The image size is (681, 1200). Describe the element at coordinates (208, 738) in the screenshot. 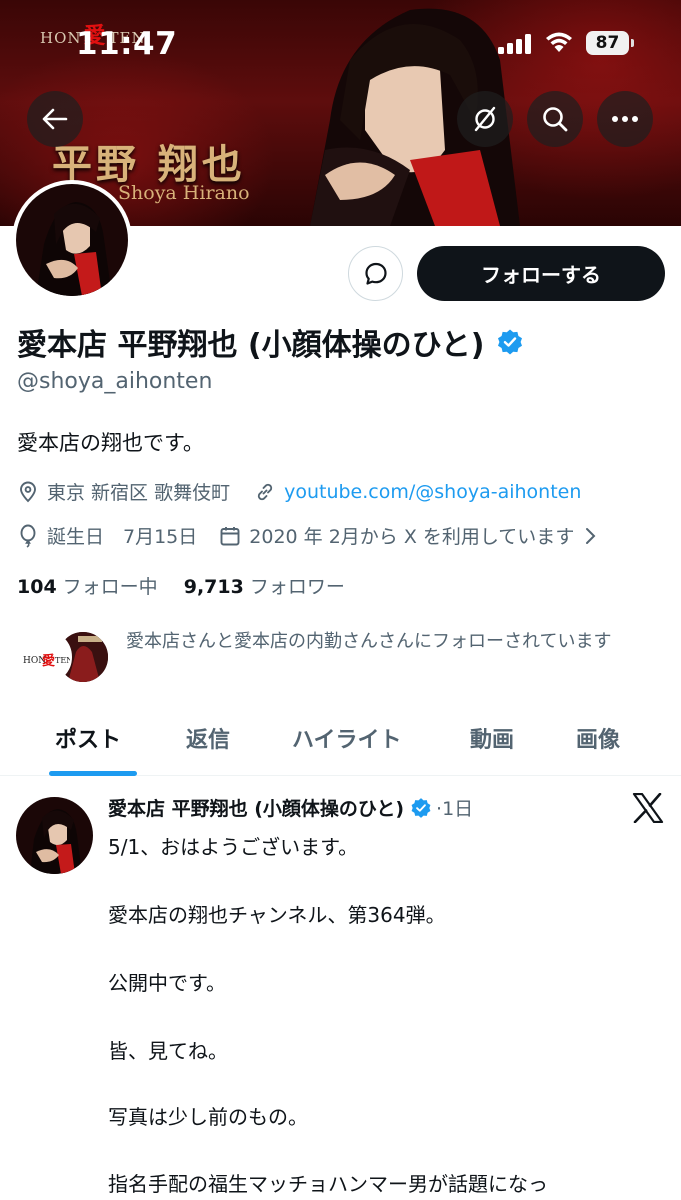

I see `tab-replies: 返信` at that location.